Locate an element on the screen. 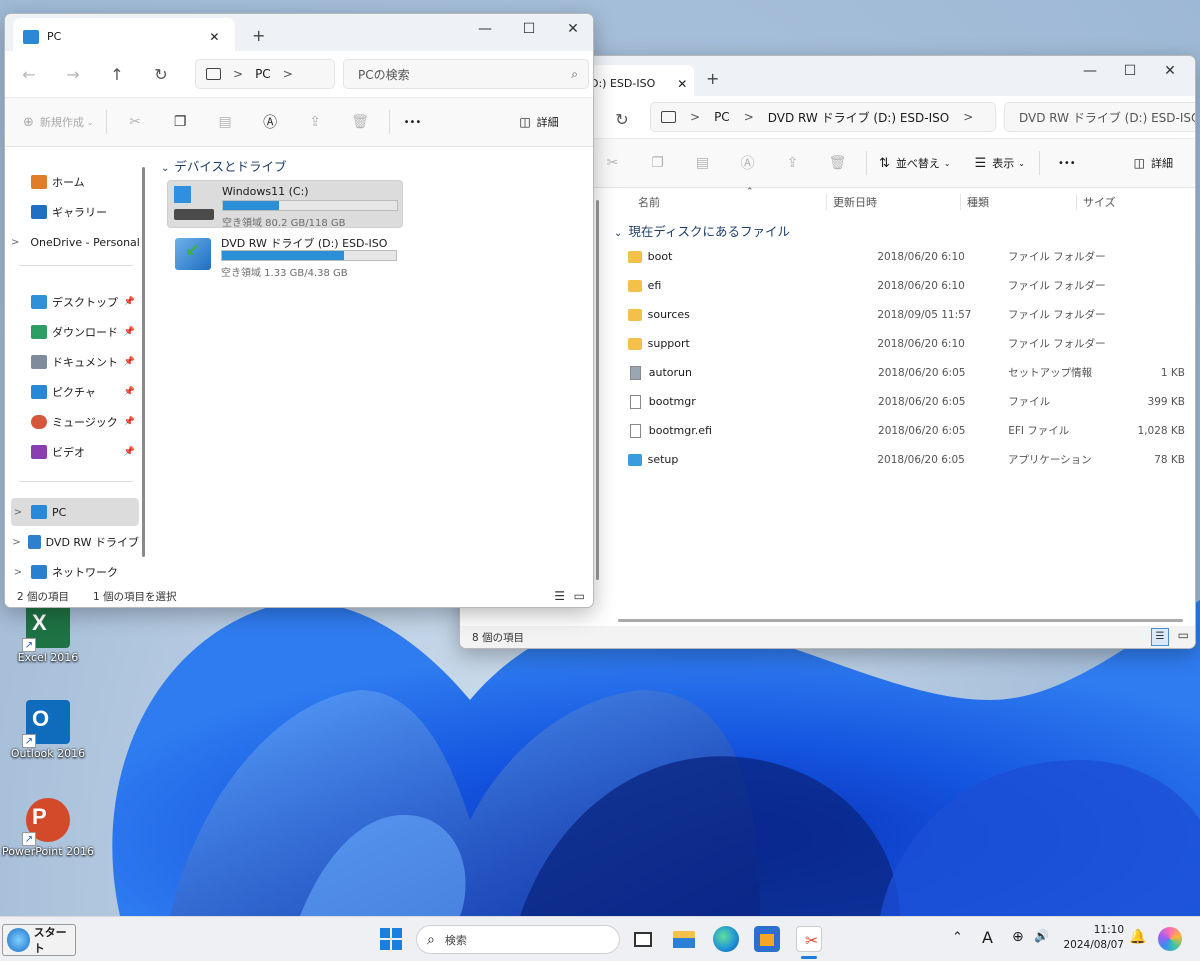 This screenshot has height=961, width=1200. view-button: ☰ 表示 ⌄ is located at coordinates (1000, 163).